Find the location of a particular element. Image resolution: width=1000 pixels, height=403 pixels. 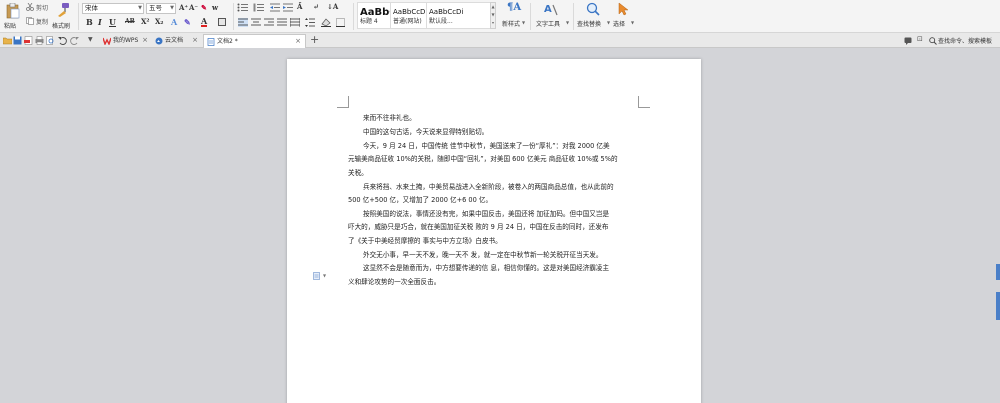

styles-scroll: ▲ ▼ ▾ is located at coordinates (493, 15).